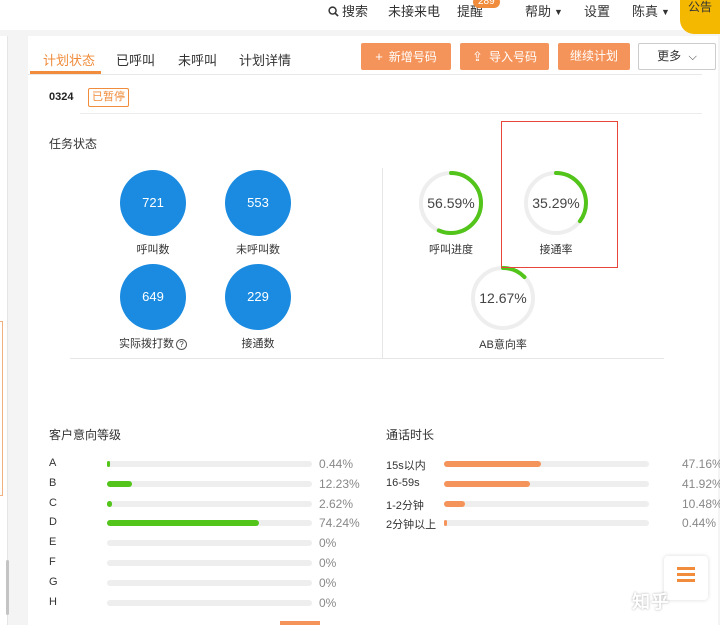 The height and width of the screenshot is (625, 720). I want to click on section-divider, so click(367, 358).